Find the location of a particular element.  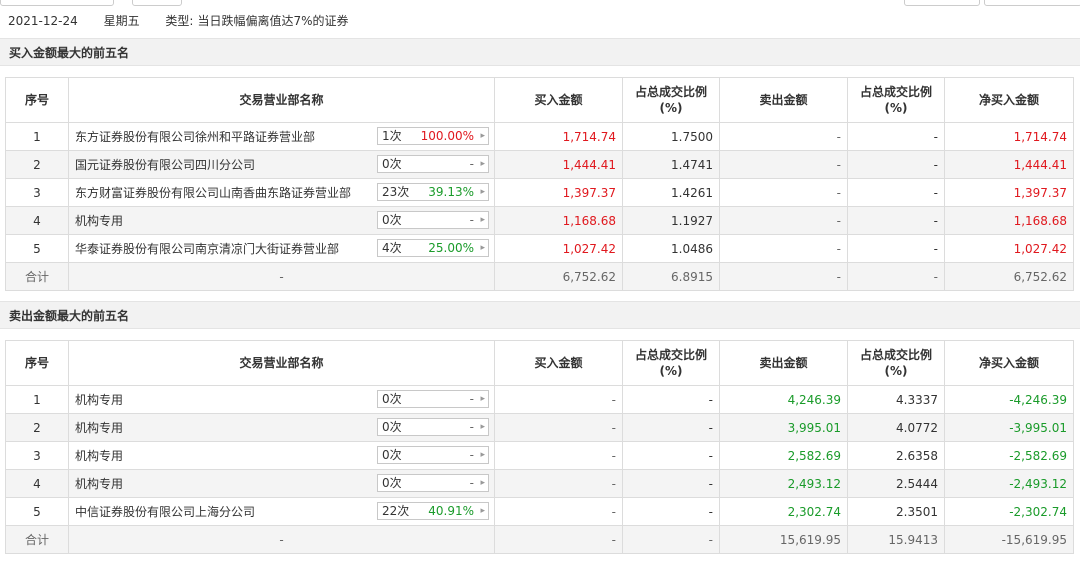

branch-cell: 东方证券股份有限公司徐州和平路证券营业部 1次 100.00% ▸ is located at coordinates (281, 136).